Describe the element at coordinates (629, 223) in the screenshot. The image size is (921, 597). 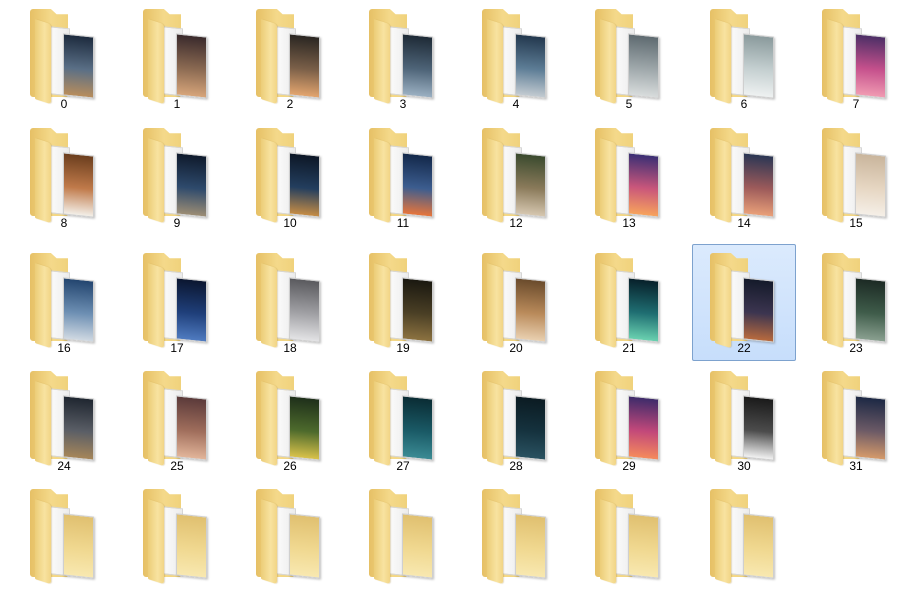
I see `folder-label: 13` at that location.